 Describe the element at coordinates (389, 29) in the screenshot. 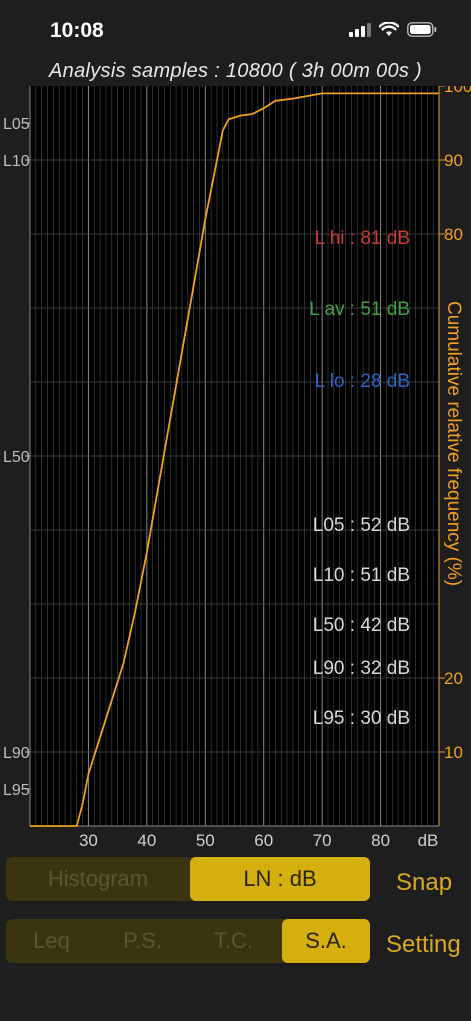

I see `wifi-icon` at that location.